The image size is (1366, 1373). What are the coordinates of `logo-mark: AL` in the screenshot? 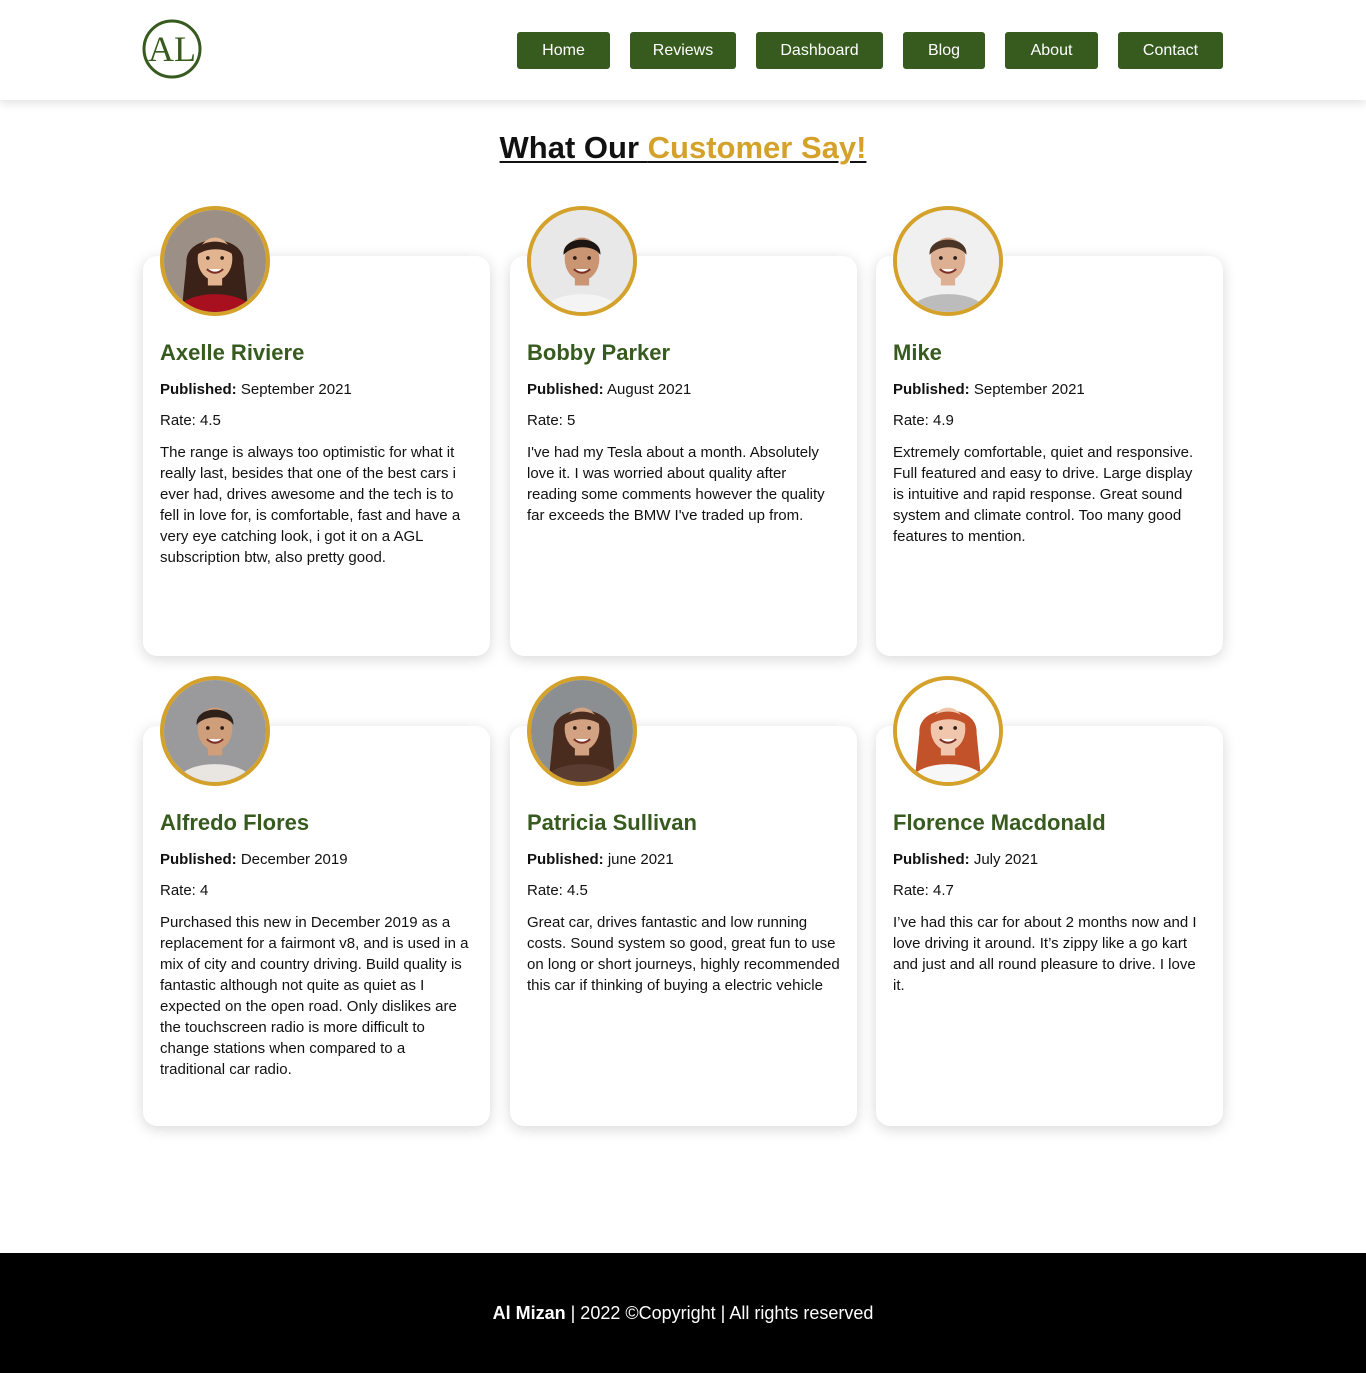 It's located at (172, 49).